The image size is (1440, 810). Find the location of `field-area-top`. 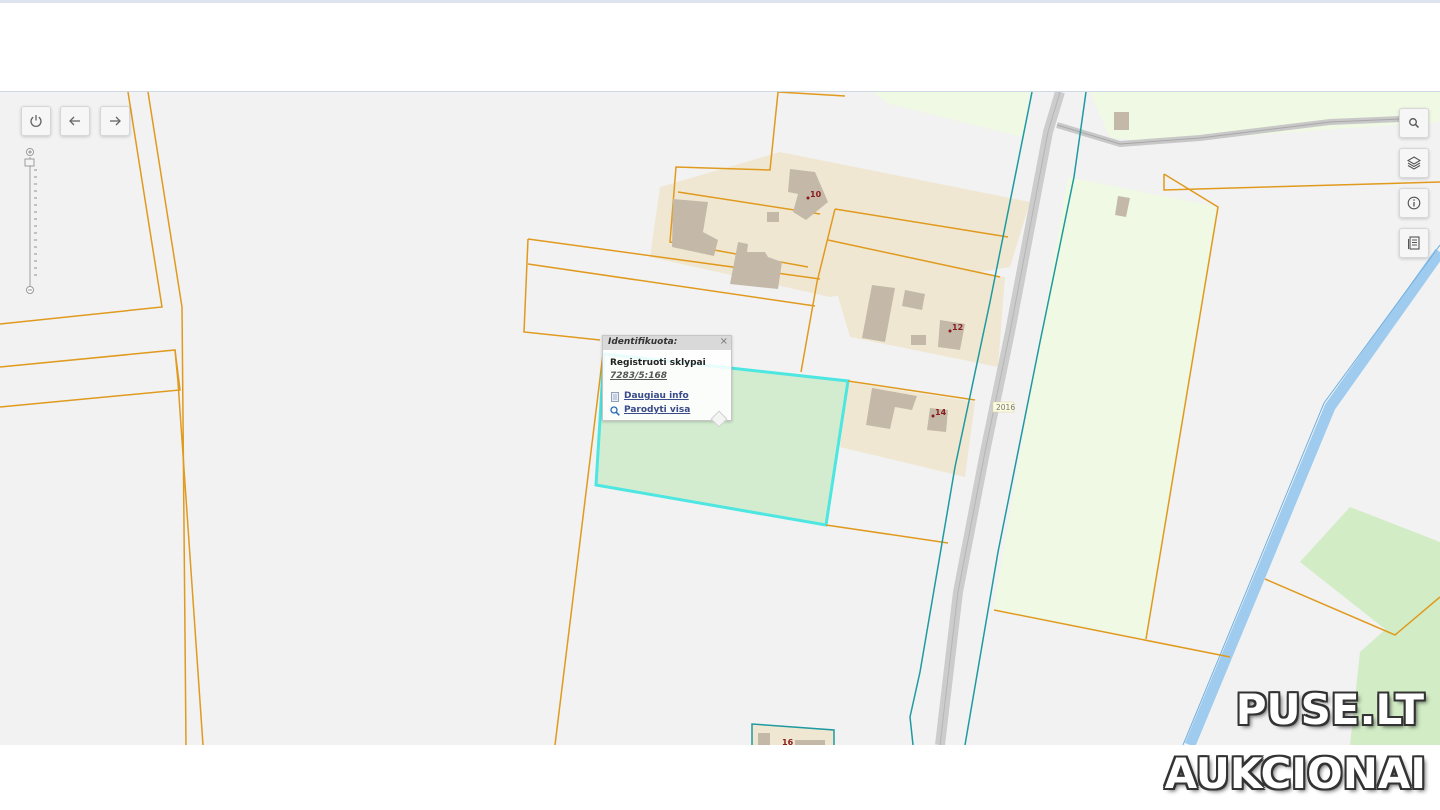

field-area-top is located at coordinates (951, 114).